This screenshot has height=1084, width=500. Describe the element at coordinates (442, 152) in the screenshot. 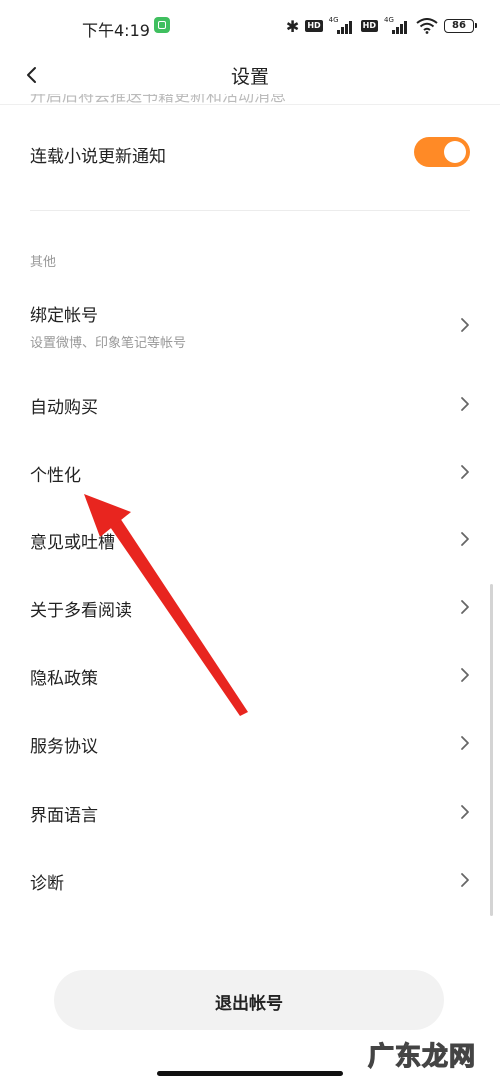

I see `serial-novel-notification-toggle` at that location.